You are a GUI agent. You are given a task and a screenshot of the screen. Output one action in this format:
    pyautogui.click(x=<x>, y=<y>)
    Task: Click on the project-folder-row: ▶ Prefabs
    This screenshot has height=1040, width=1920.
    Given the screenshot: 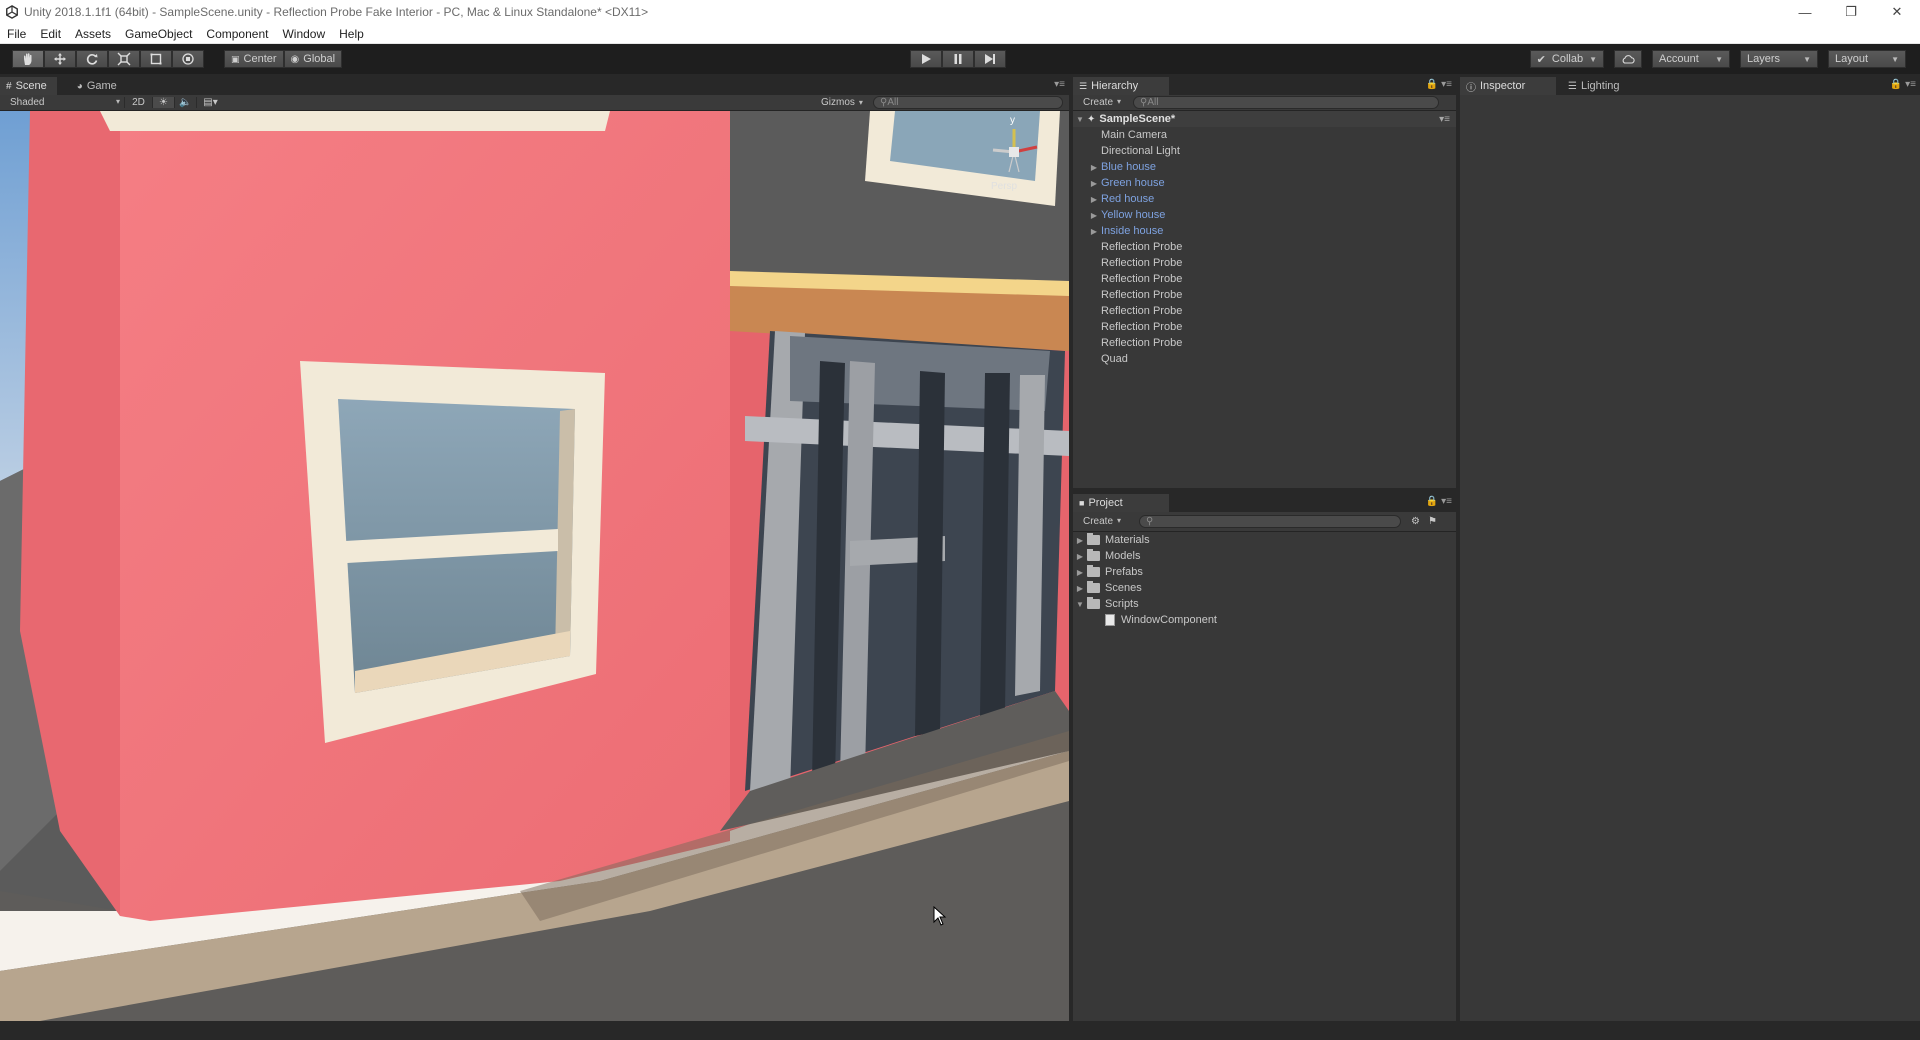 What is the action you would take?
    pyautogui.click(x=1264, y=572)
    